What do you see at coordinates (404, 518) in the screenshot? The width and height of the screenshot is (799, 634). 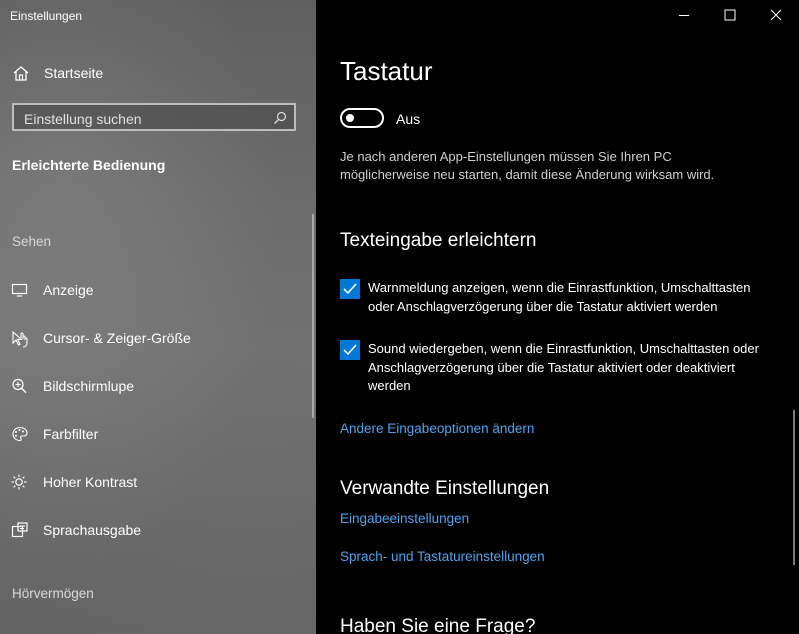 I see `link-eingabeeinstellungen: Eingabeeinstellungen` at bounding box center [404, 518].